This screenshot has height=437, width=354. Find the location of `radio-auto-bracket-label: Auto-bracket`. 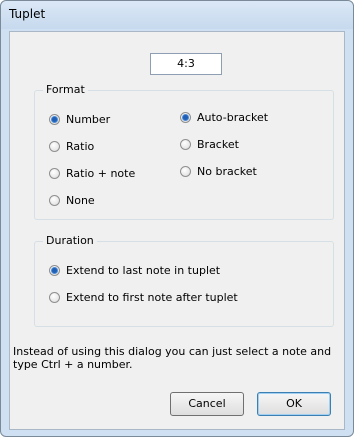

radio-auto-bracket-label: Auto-bracket is located at coordinates (233, 117).